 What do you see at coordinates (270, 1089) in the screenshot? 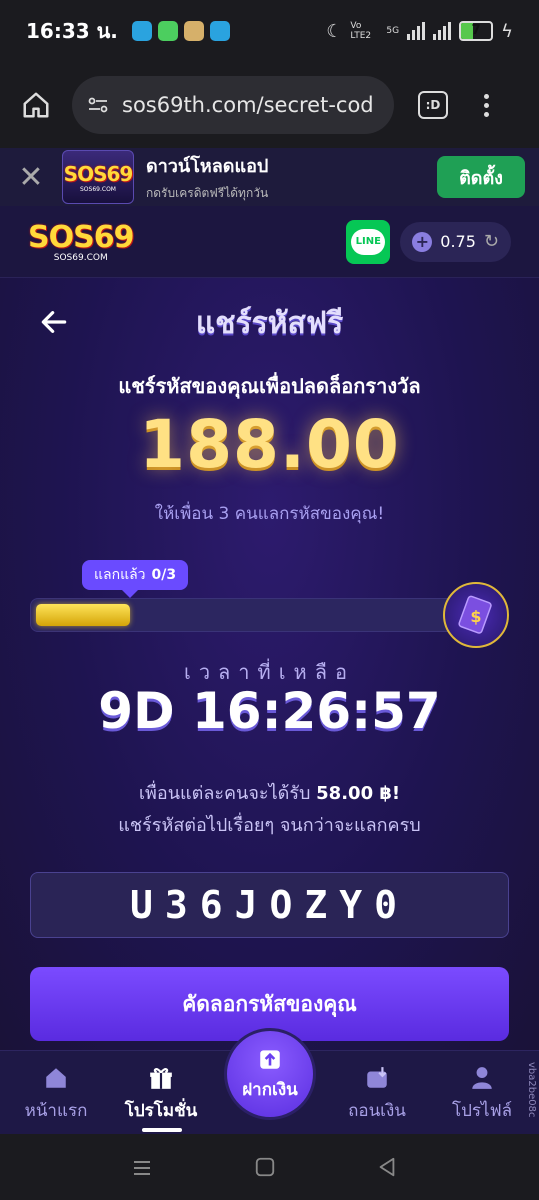
I see `deposit-label: ฝากเงิน` at bounding box center [270, 1089].